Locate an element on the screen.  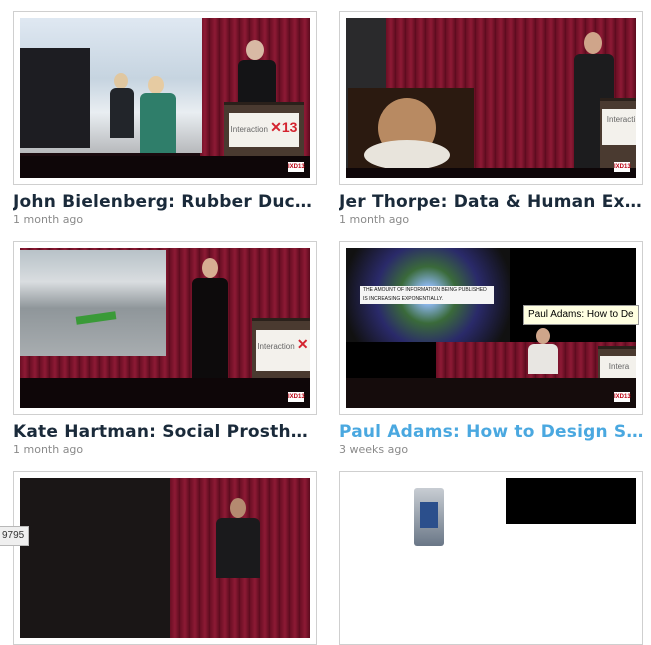
title-tooltip: Paul Adams: How to De is located at coordinates (581, 315).